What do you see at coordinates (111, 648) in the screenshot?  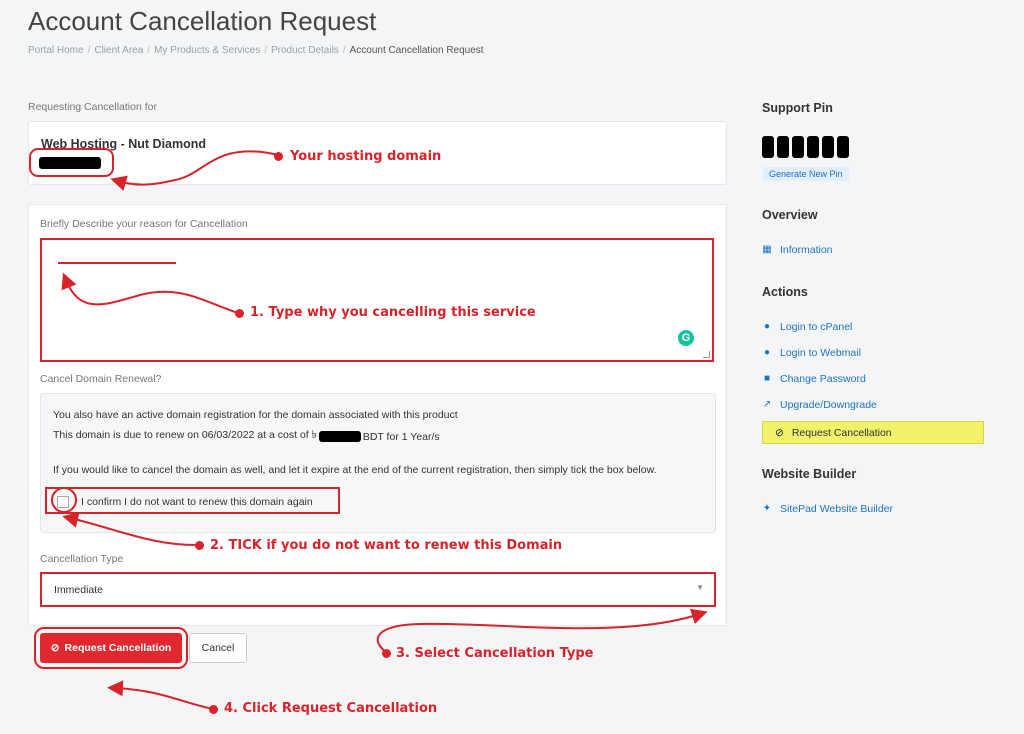 I see `request-cancellation-button: ⊘ Request Cancellation` at bounding box center [111, 648].